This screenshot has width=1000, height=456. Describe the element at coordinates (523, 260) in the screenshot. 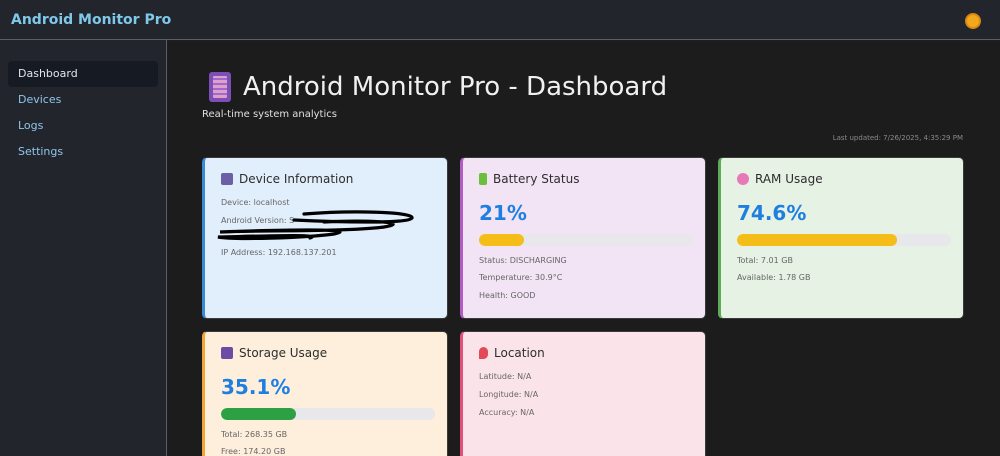

I see `battery-status: Status: DISCHARGING` at that location.